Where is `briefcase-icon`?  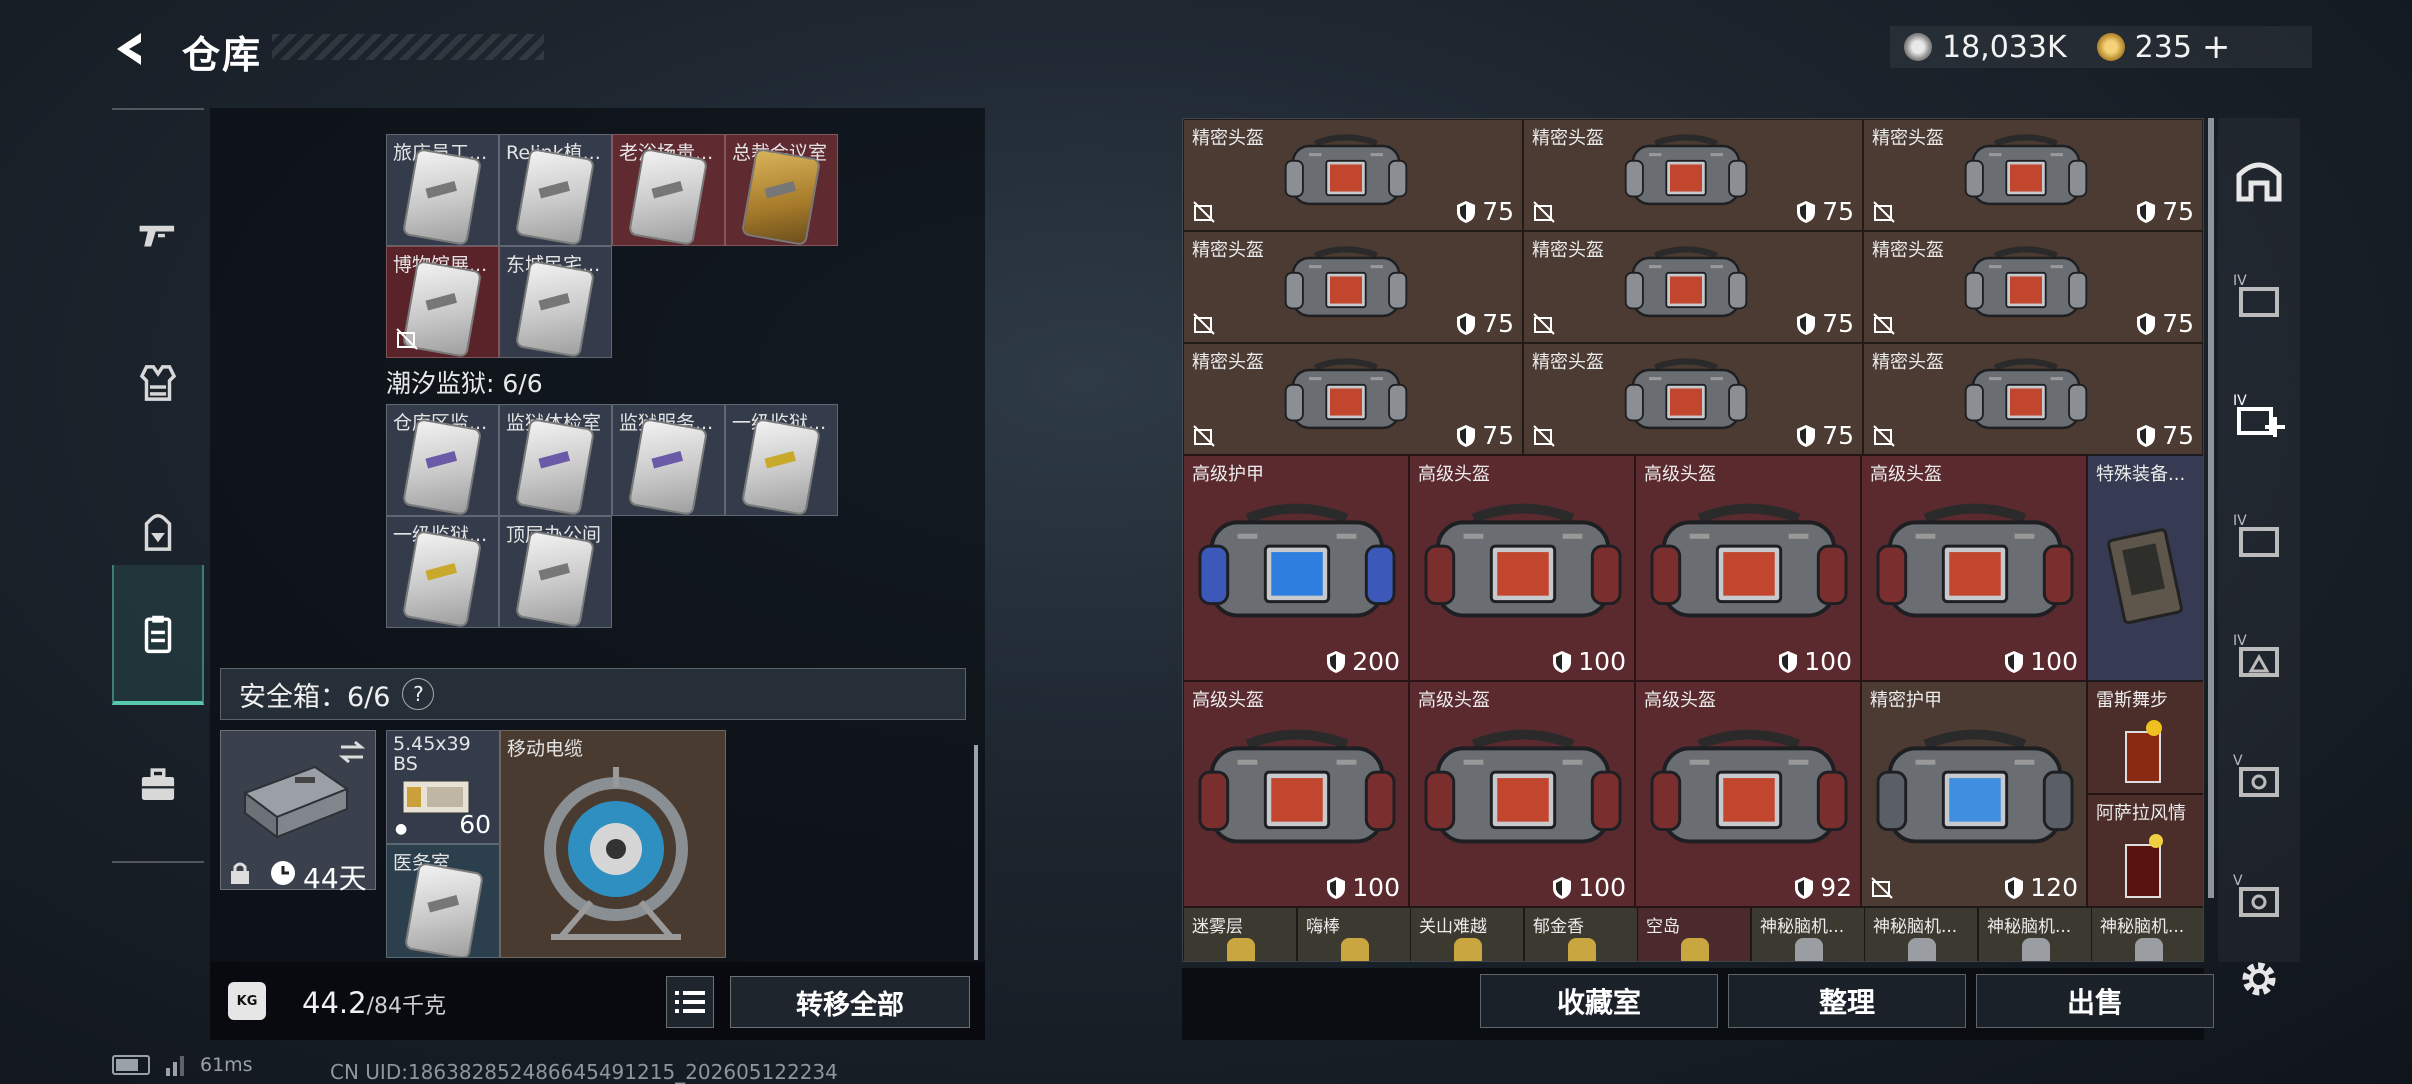 briefcase-icon is located at coordinates (158, 784).